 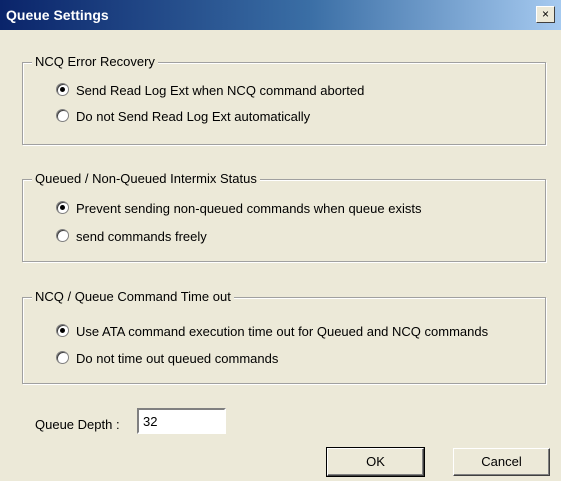 I want to click on queue-depth-input, so click(x=181, y=421).